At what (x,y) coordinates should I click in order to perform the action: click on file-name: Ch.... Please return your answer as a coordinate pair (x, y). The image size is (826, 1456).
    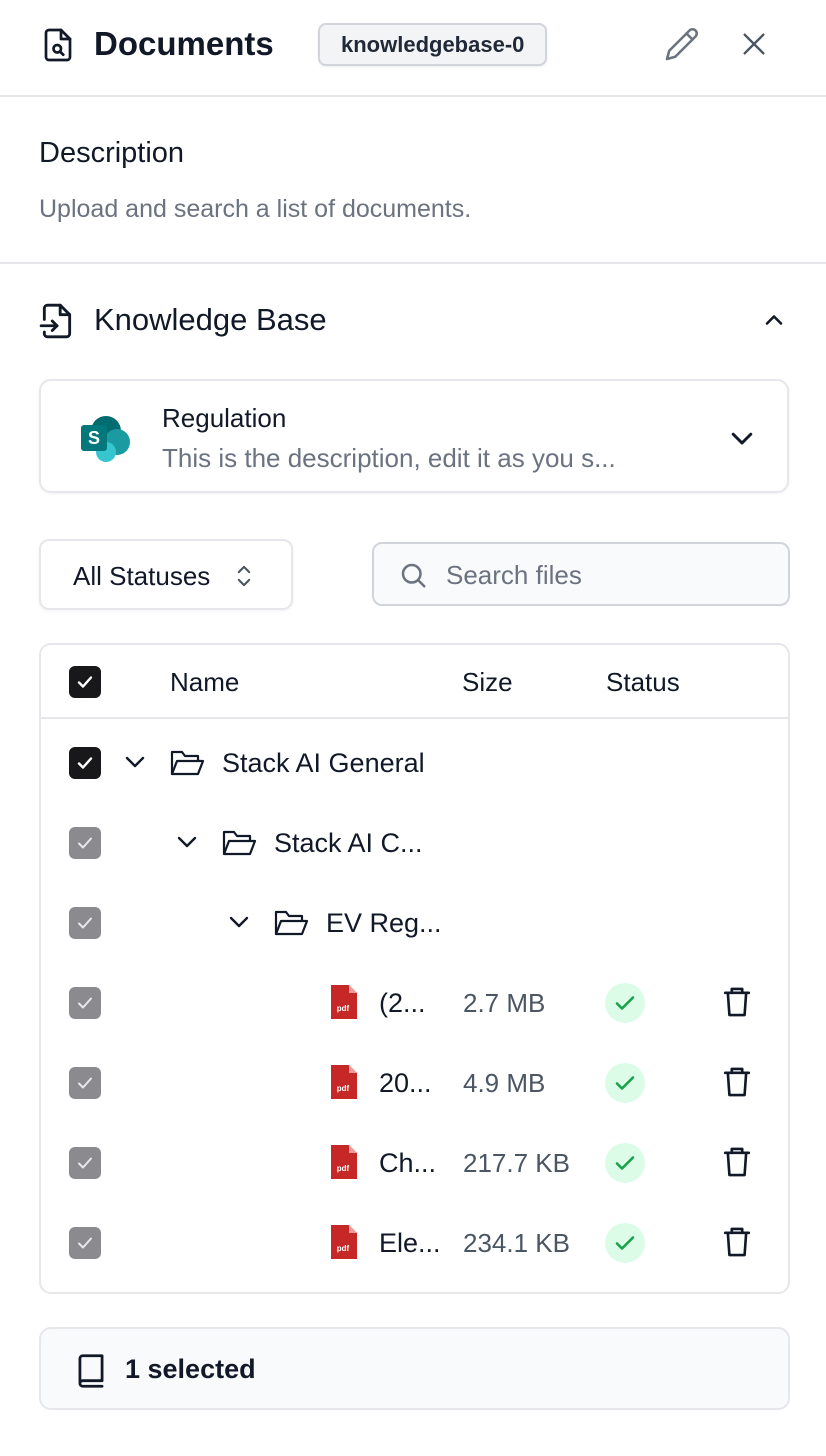
    Looking at the image, I should click on (408, 1163).